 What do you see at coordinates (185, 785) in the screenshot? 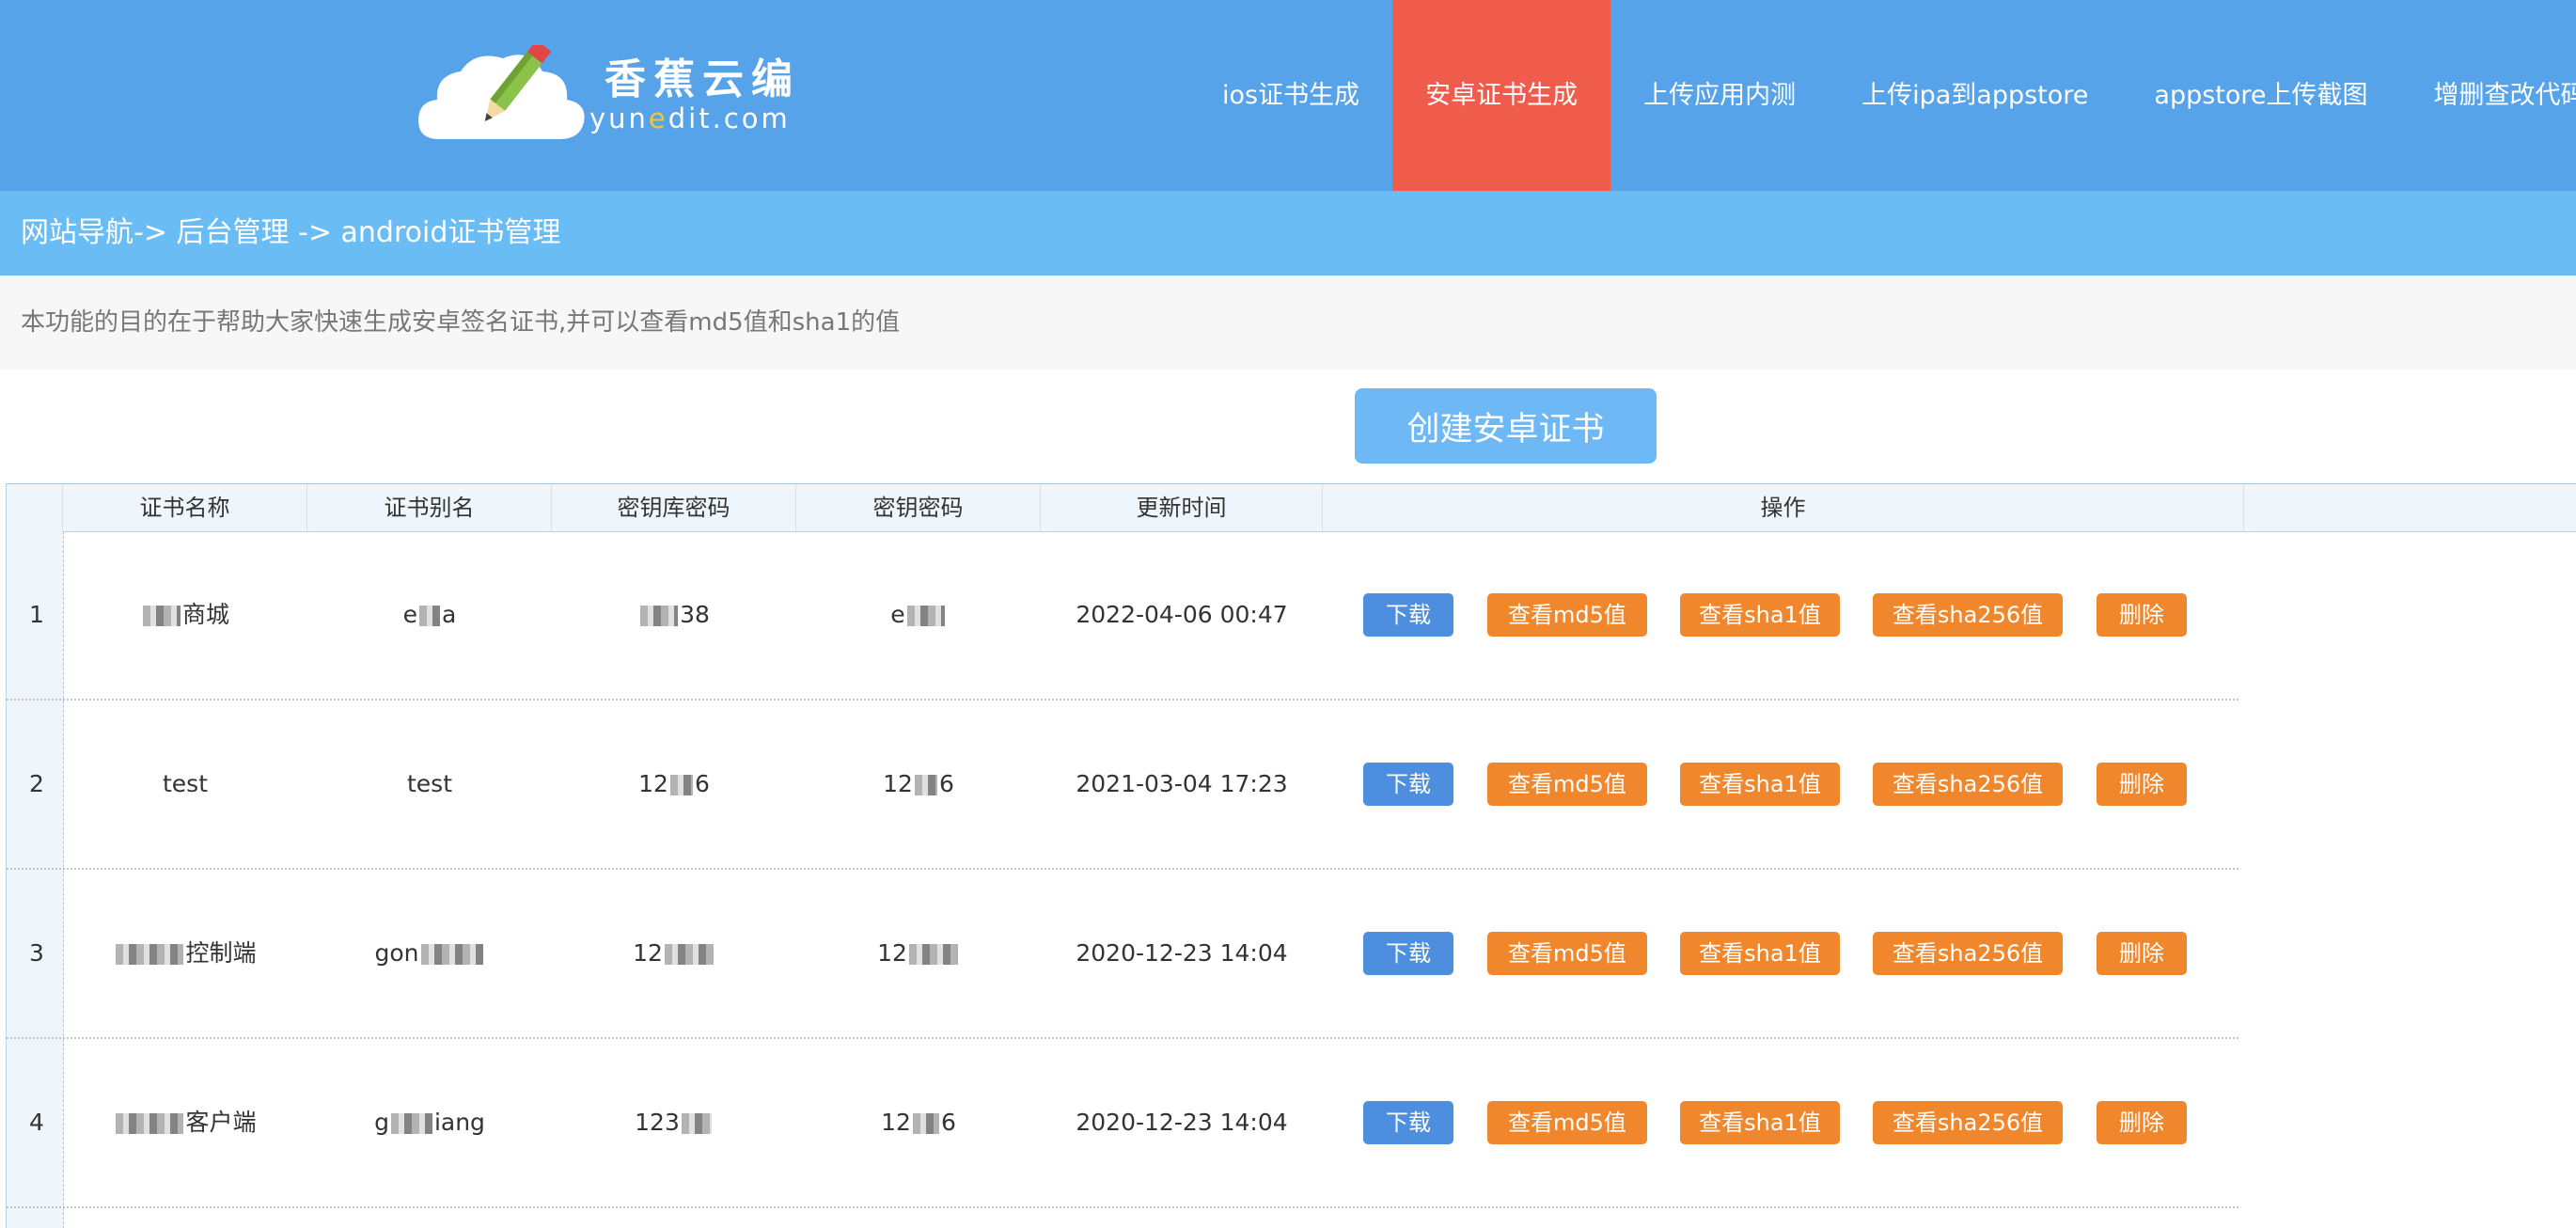
I see `cert-name: test` at bounding box center [185, 785].